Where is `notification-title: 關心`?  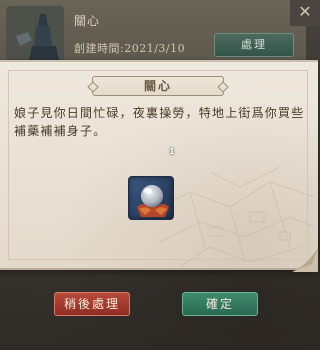
notification-title: 關心 is located at coordinates (87, 21).